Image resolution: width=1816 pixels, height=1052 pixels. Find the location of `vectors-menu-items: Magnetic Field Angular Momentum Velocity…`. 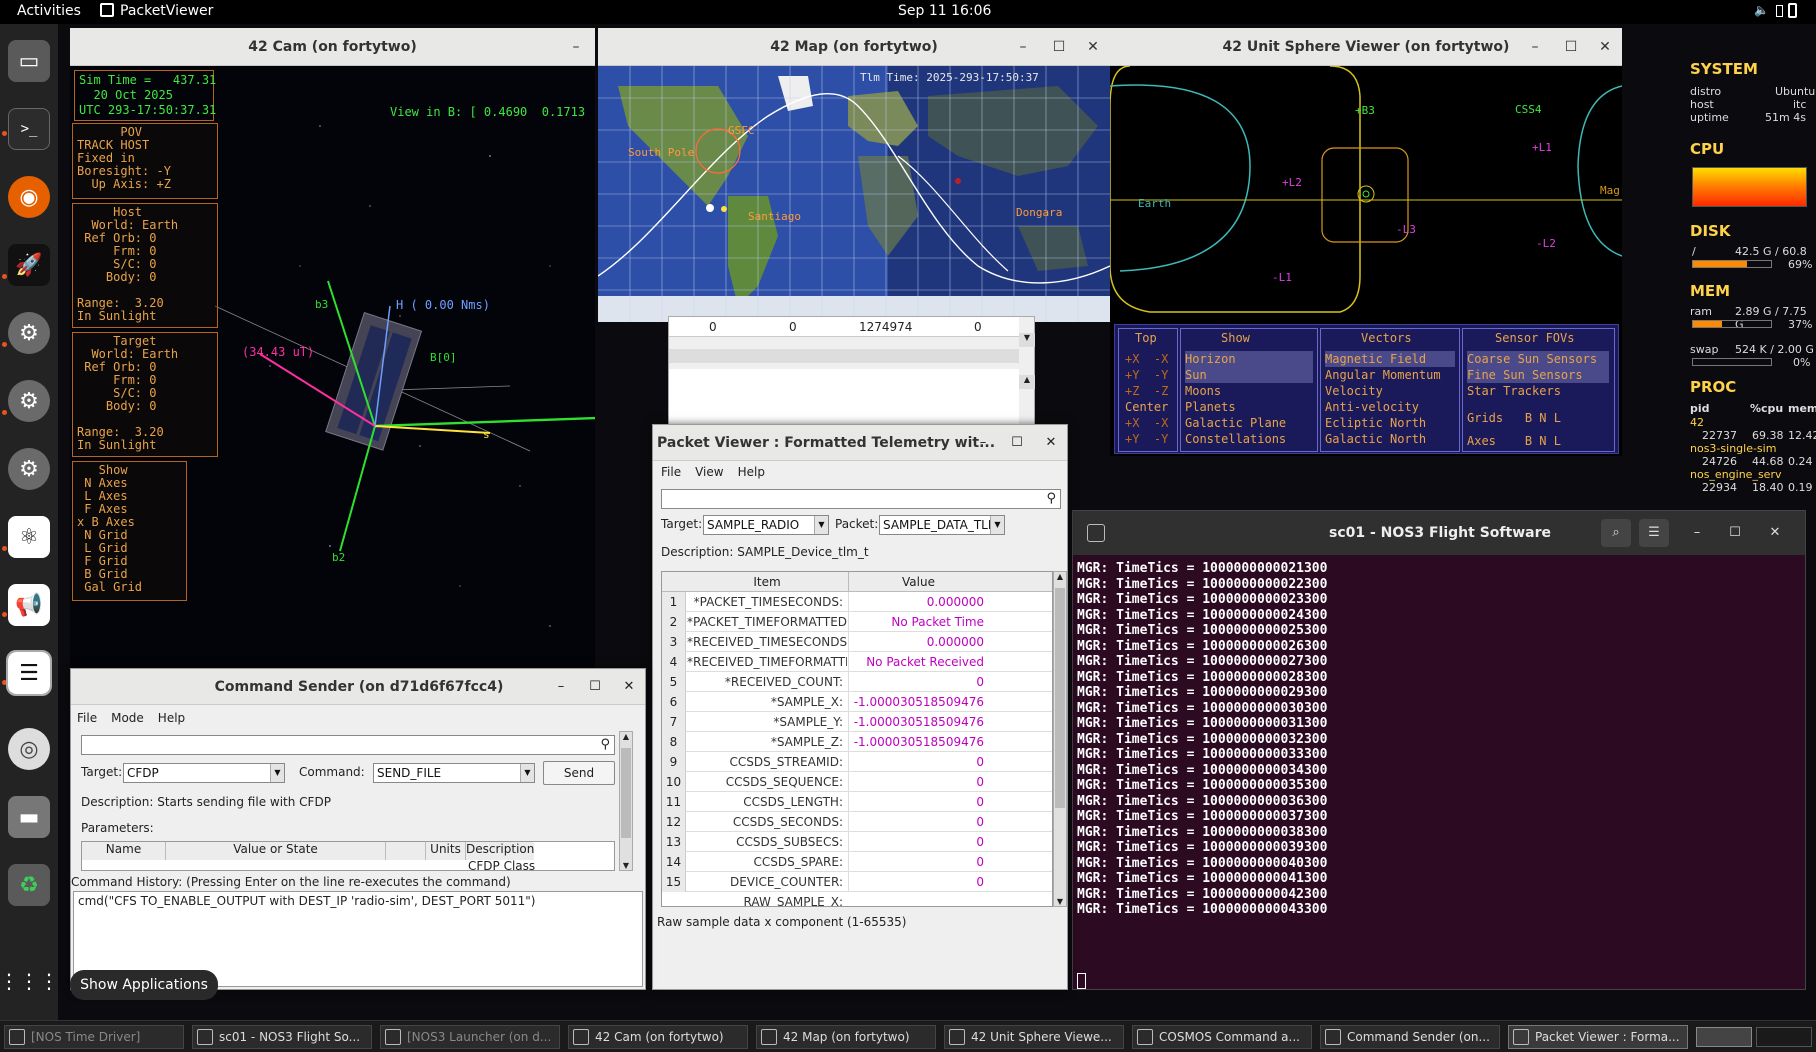

vectors-menu-items: Magnetic Field Angular Momentum Velocity… is located at coordinates (1390, 399).